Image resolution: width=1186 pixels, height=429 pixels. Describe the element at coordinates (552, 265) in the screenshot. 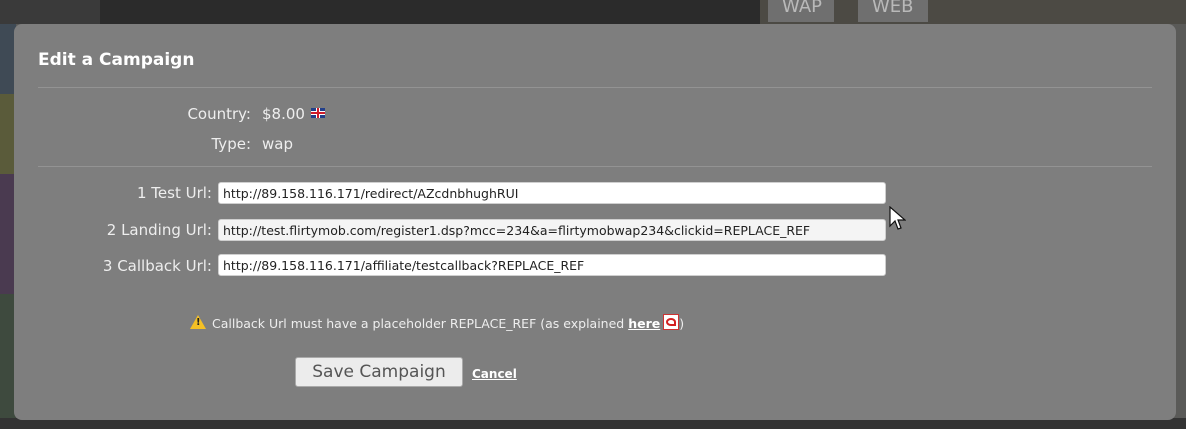

I see `callback-url-input` at that location.